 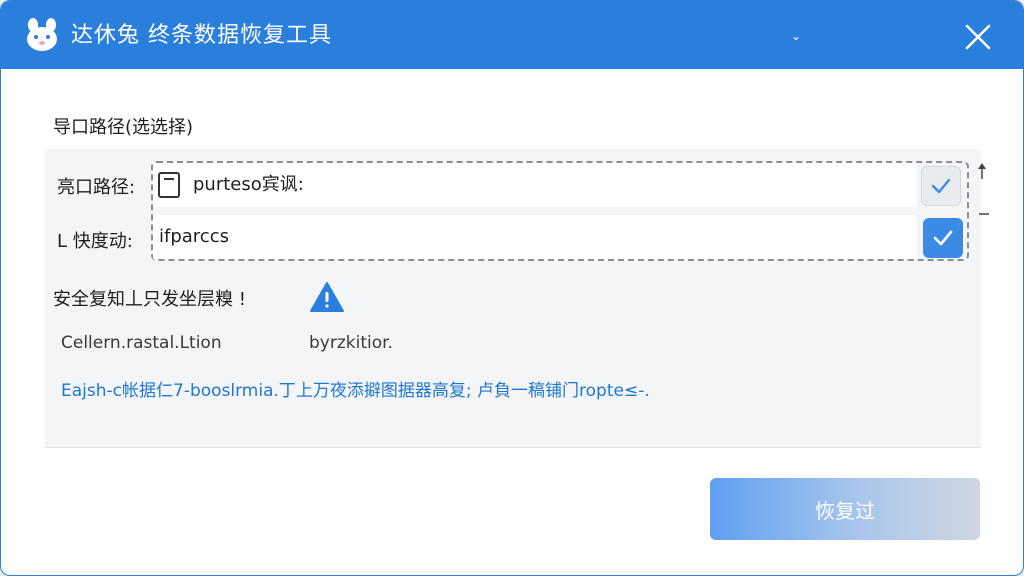 I want to click on rabbit-logo-icon, so click(x=42, y=34).